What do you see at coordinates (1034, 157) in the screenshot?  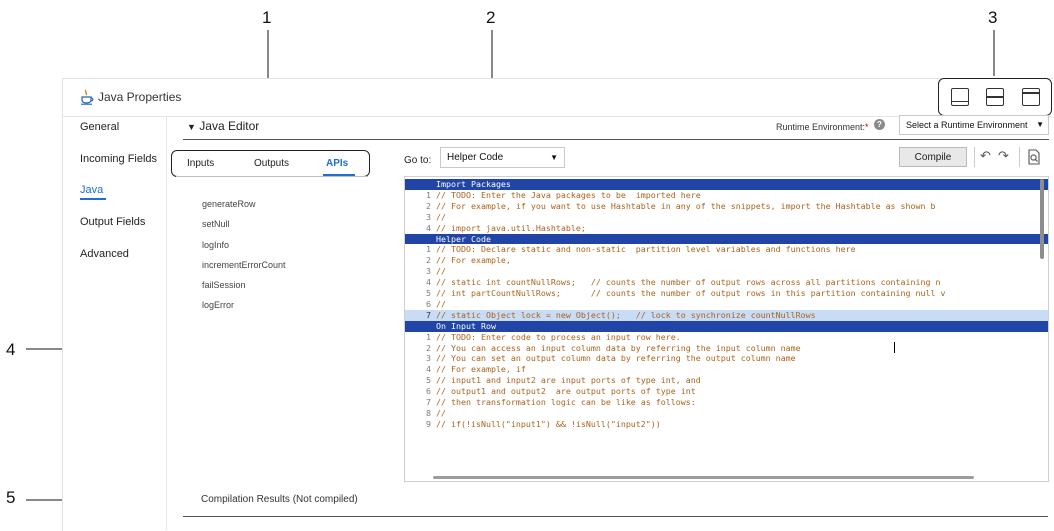 I see `find-icon` at bounding box center [1034, 157].